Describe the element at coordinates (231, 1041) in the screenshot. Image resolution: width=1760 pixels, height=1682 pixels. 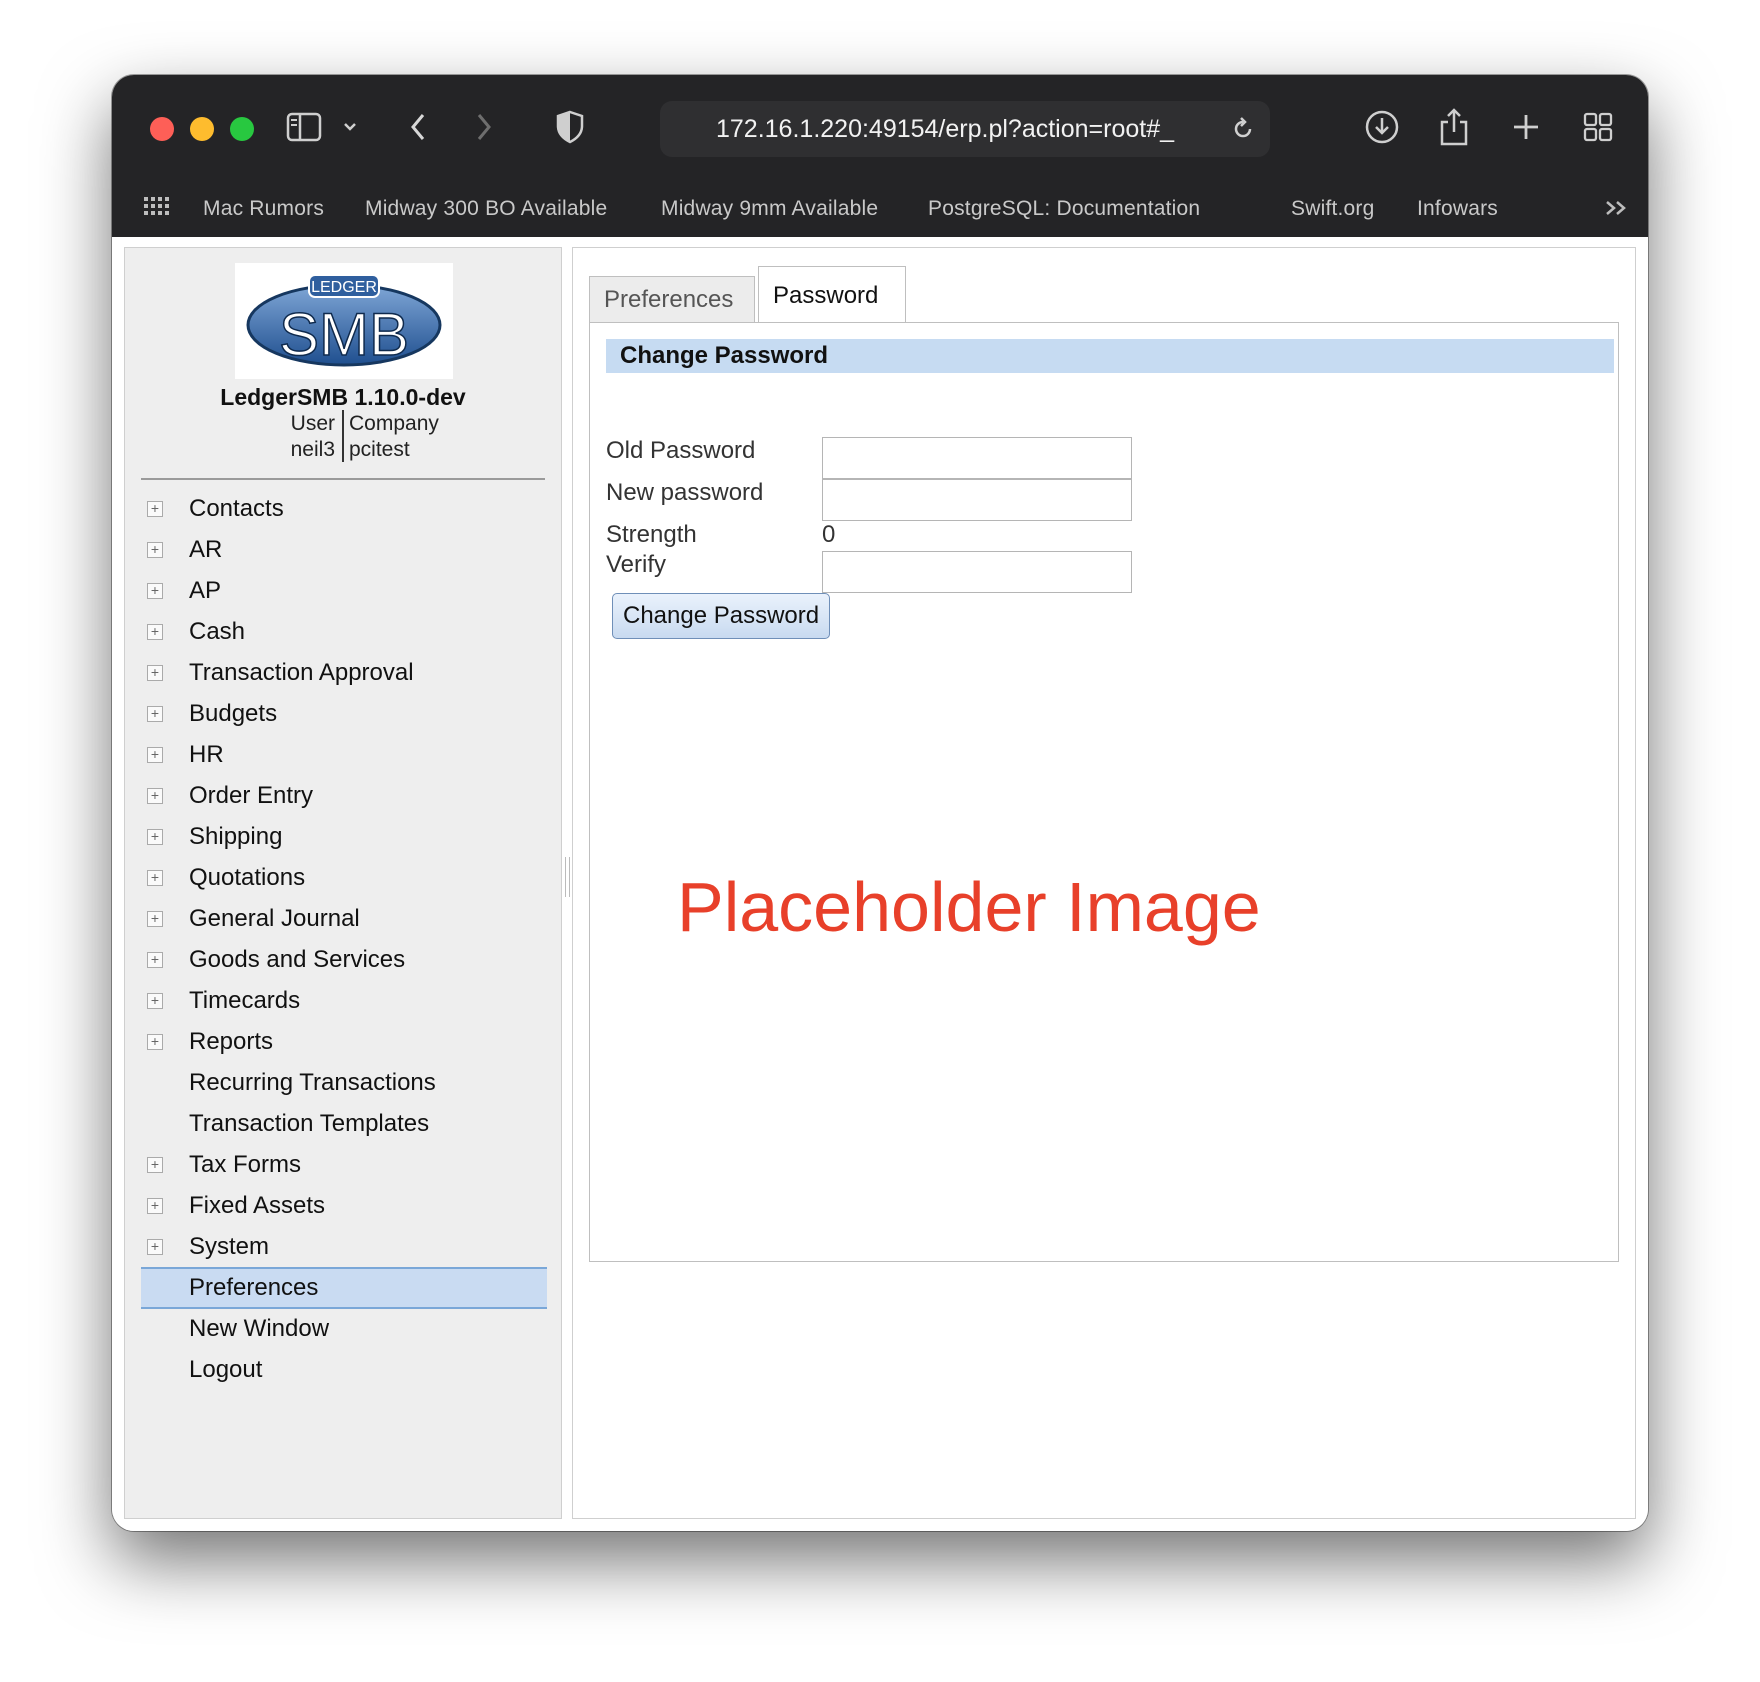
I see `menu-item-label: Reports` at that location.